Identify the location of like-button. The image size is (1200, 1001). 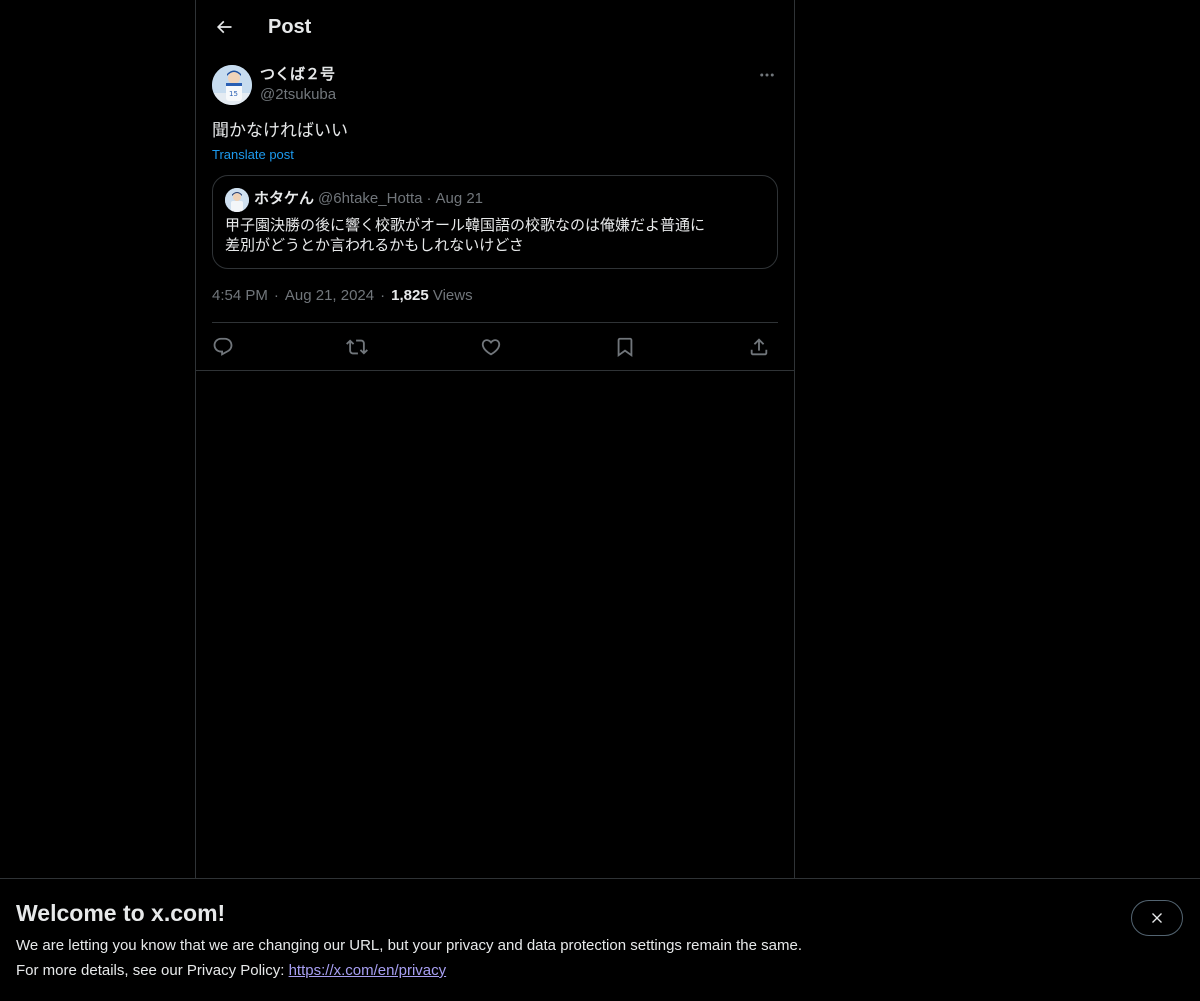
(491, 347).